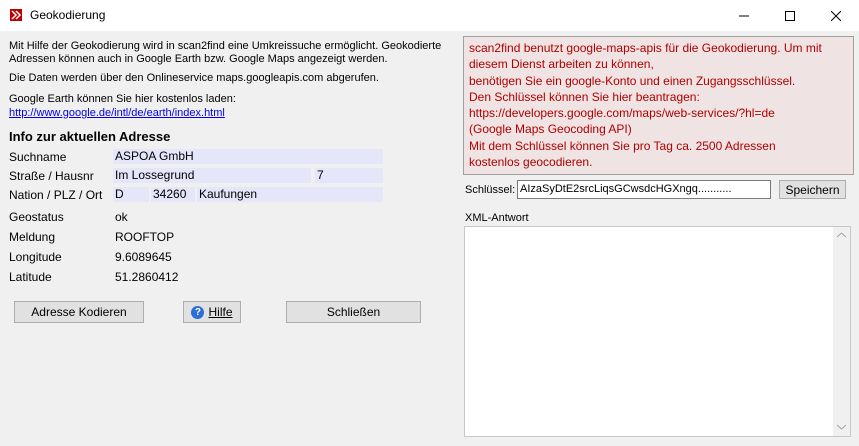 The height and width of the screenshot is (446, 859). I want to click on maximize-button, so click(790, 15).